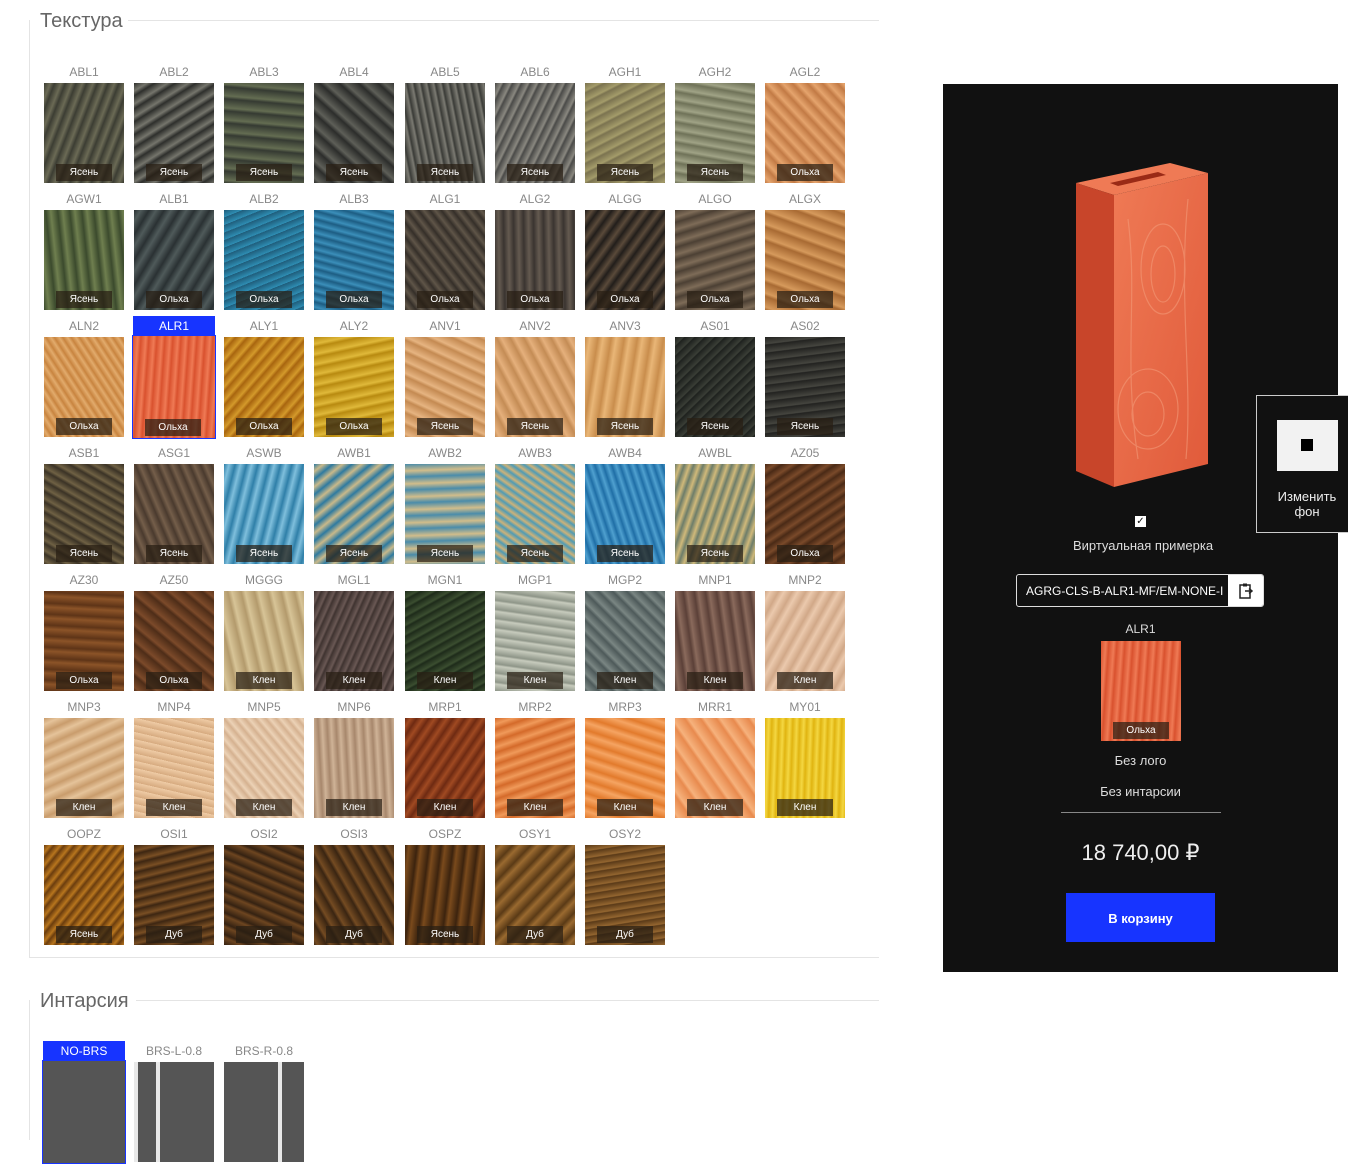 The width and height of the screenshot is (1366, 1167). What do you see at coordinates (174, 506) in the screenshot?
I see `texture-swatch-asg1: ASG1 Ясень` at bounding box center [174, 506].